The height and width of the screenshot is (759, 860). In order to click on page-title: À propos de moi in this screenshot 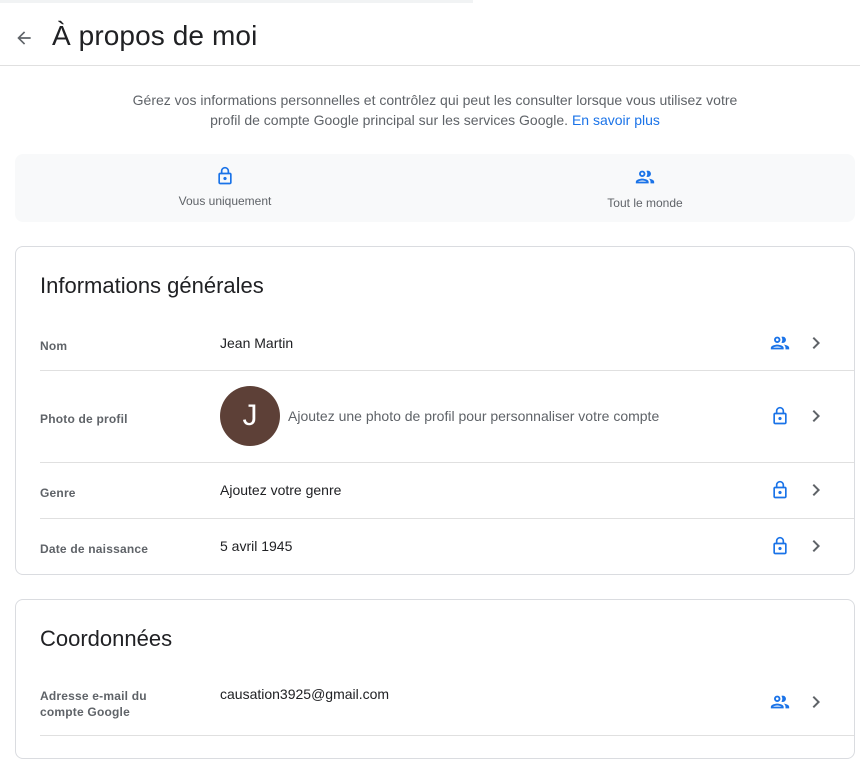, I will do `click(155, 35)`.